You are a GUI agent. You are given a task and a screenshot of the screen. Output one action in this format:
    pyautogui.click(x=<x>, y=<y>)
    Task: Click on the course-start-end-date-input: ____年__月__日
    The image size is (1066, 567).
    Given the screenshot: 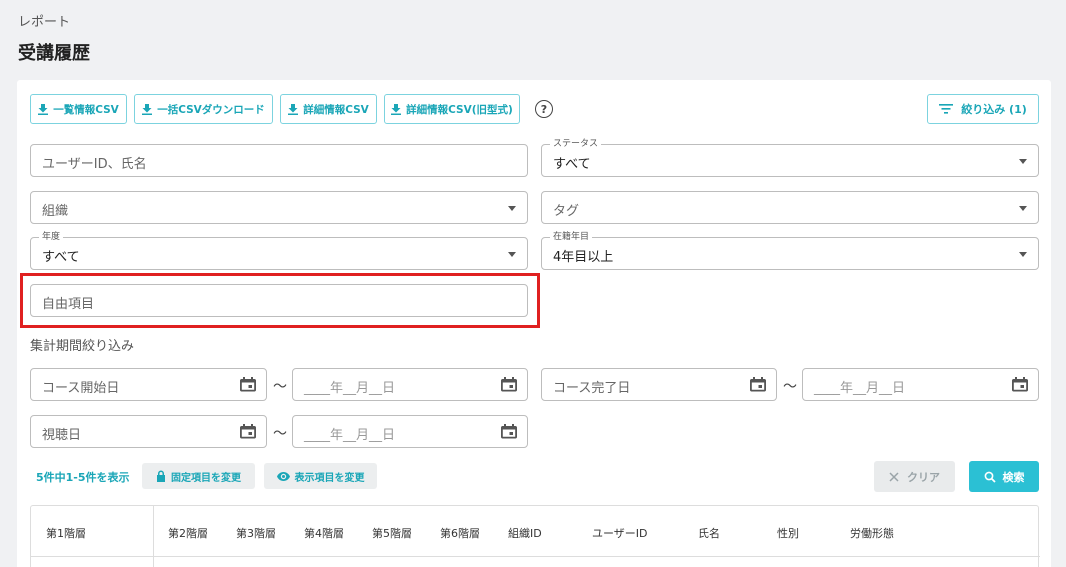 What is the action you would take?
    pyautogui.click(x=410, y=384)
    